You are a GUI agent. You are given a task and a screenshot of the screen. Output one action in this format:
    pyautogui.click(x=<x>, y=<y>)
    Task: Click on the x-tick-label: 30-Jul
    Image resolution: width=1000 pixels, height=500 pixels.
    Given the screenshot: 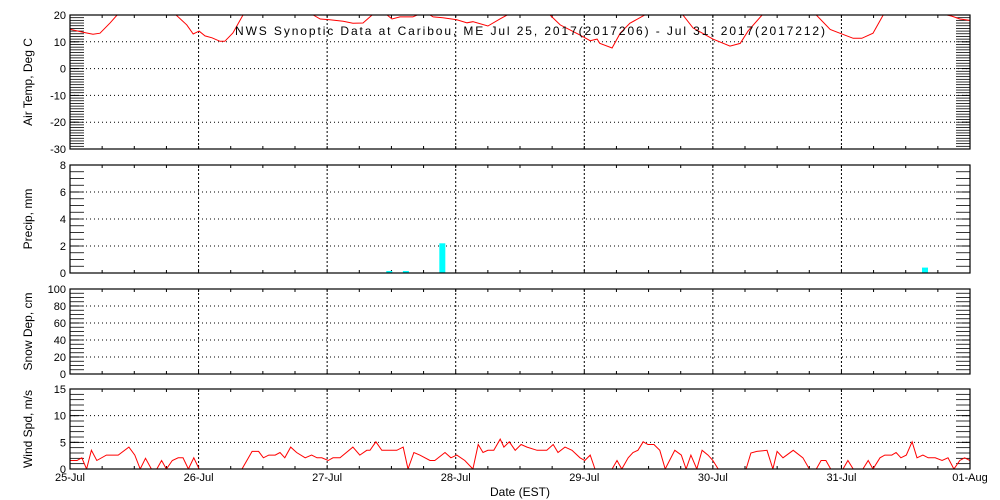 What is the action you would take?
    pyautogui.click(x=713, y=478)
    